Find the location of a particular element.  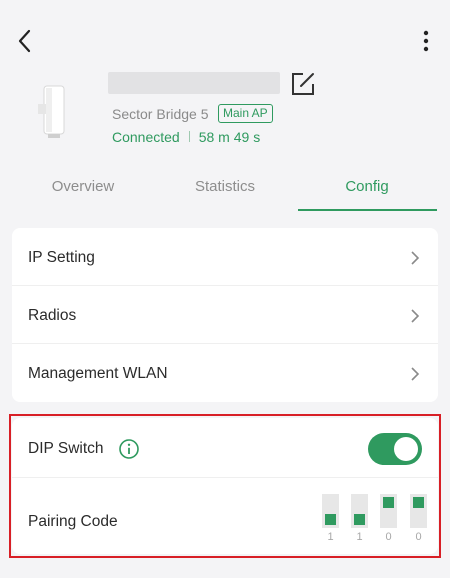

tab-statistics: Statistics is located at coordinates (225, 190).